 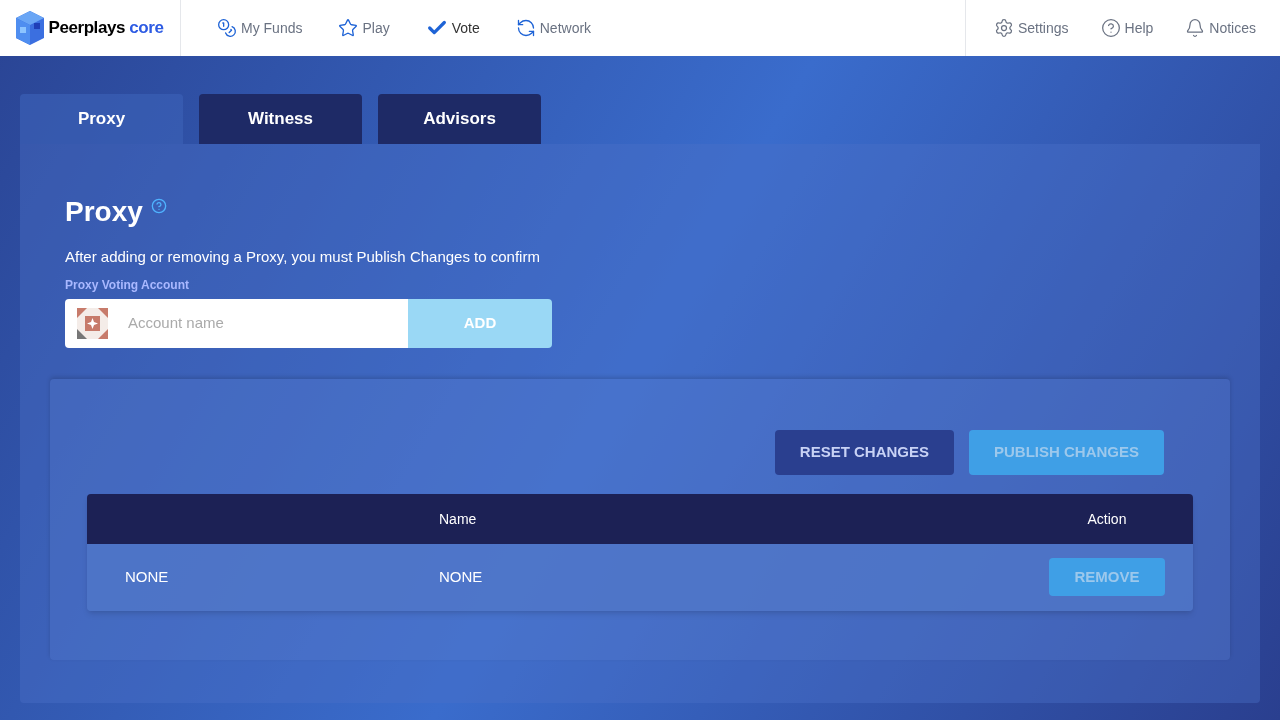 I want to click on cubes-logo-icon, so click(x=30, y=28).